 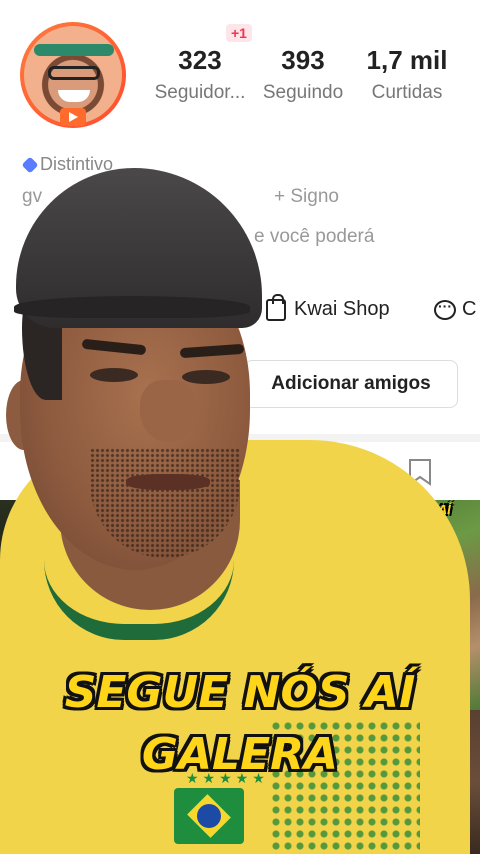 I want to click on nose, so click(x=168, y=411).